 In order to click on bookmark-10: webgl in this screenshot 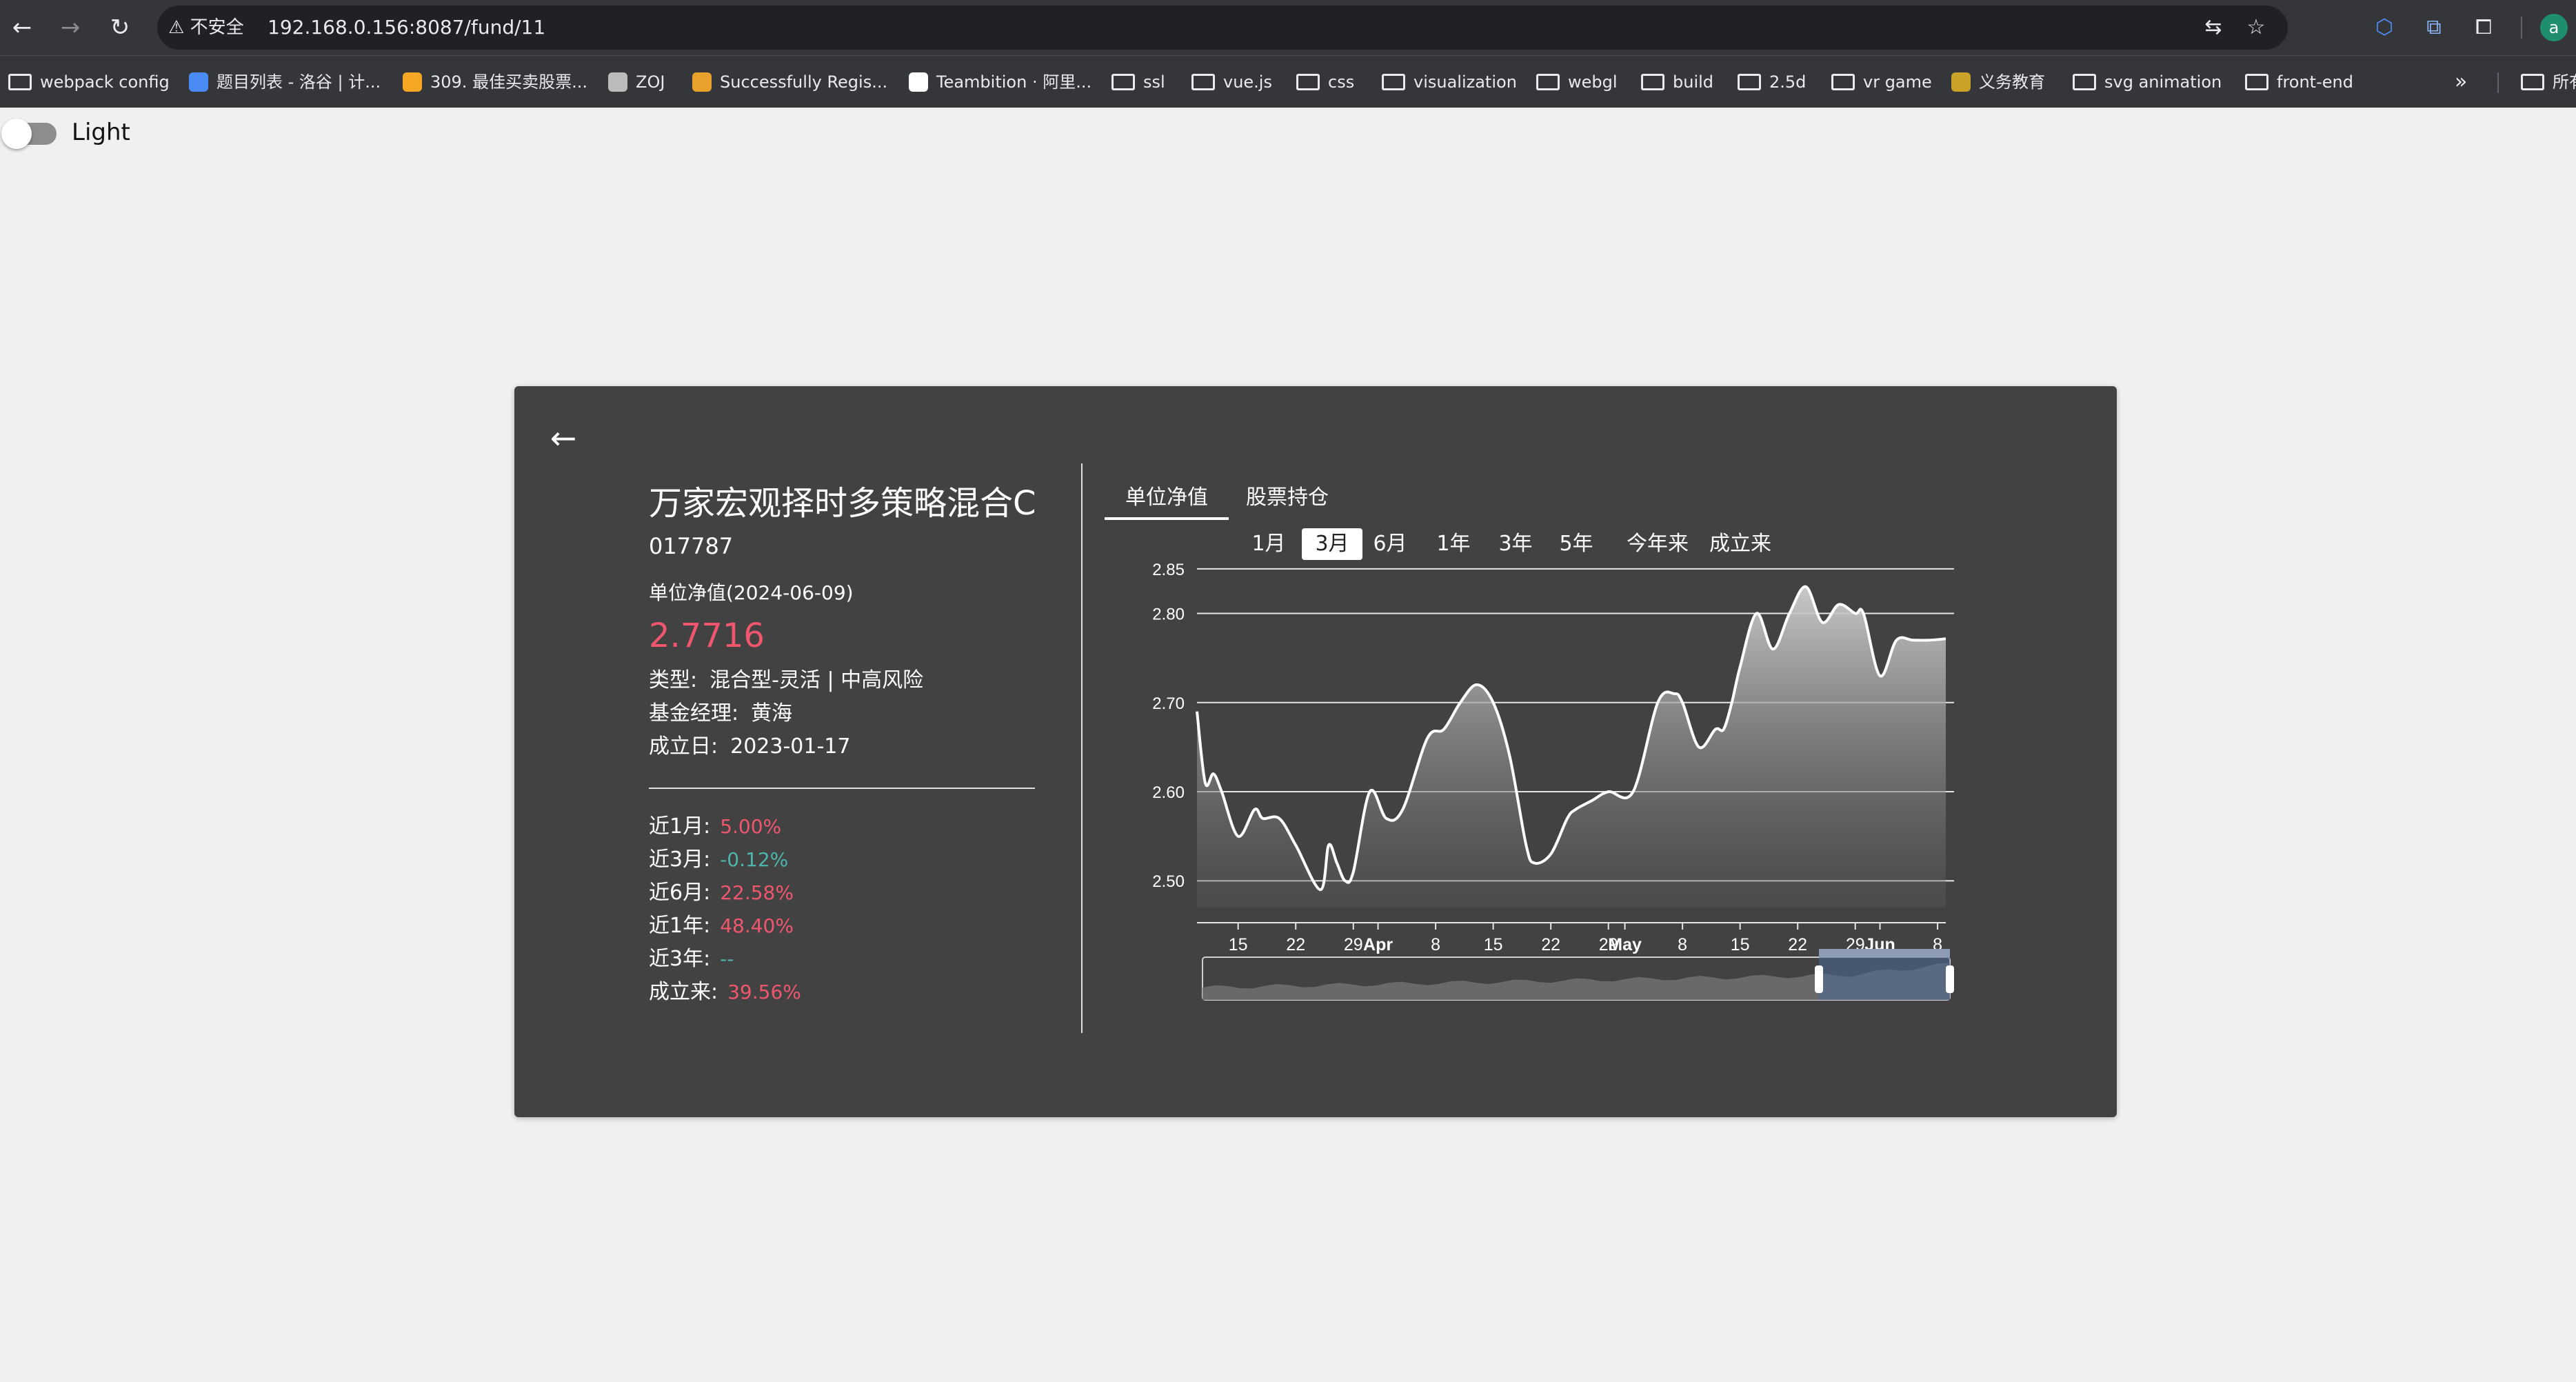, I will do `click(1577, 82)`.